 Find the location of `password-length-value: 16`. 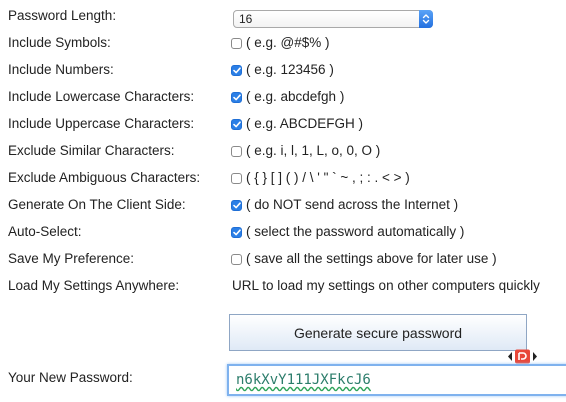

password-length-value: 16 is located at coordinates (246, 19).